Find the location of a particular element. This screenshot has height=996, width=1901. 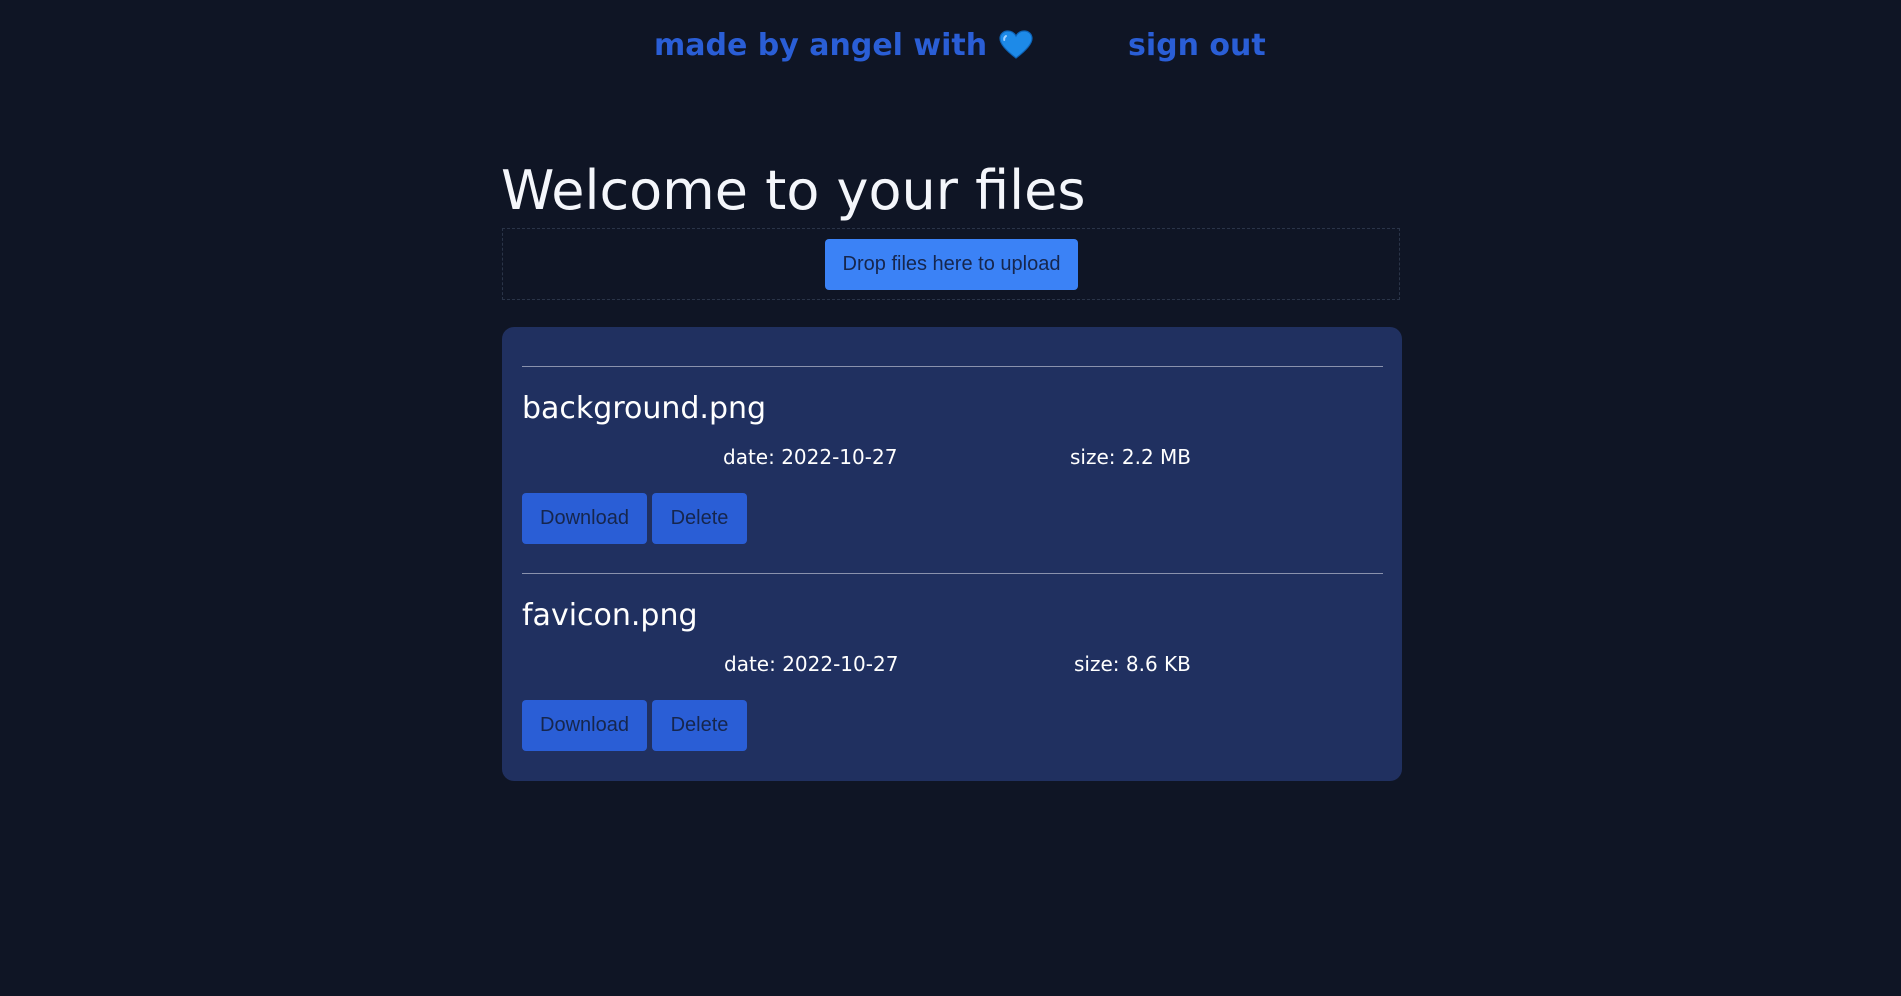

file-size: size: 8.6 KB is located at coordinates (1132, 664).